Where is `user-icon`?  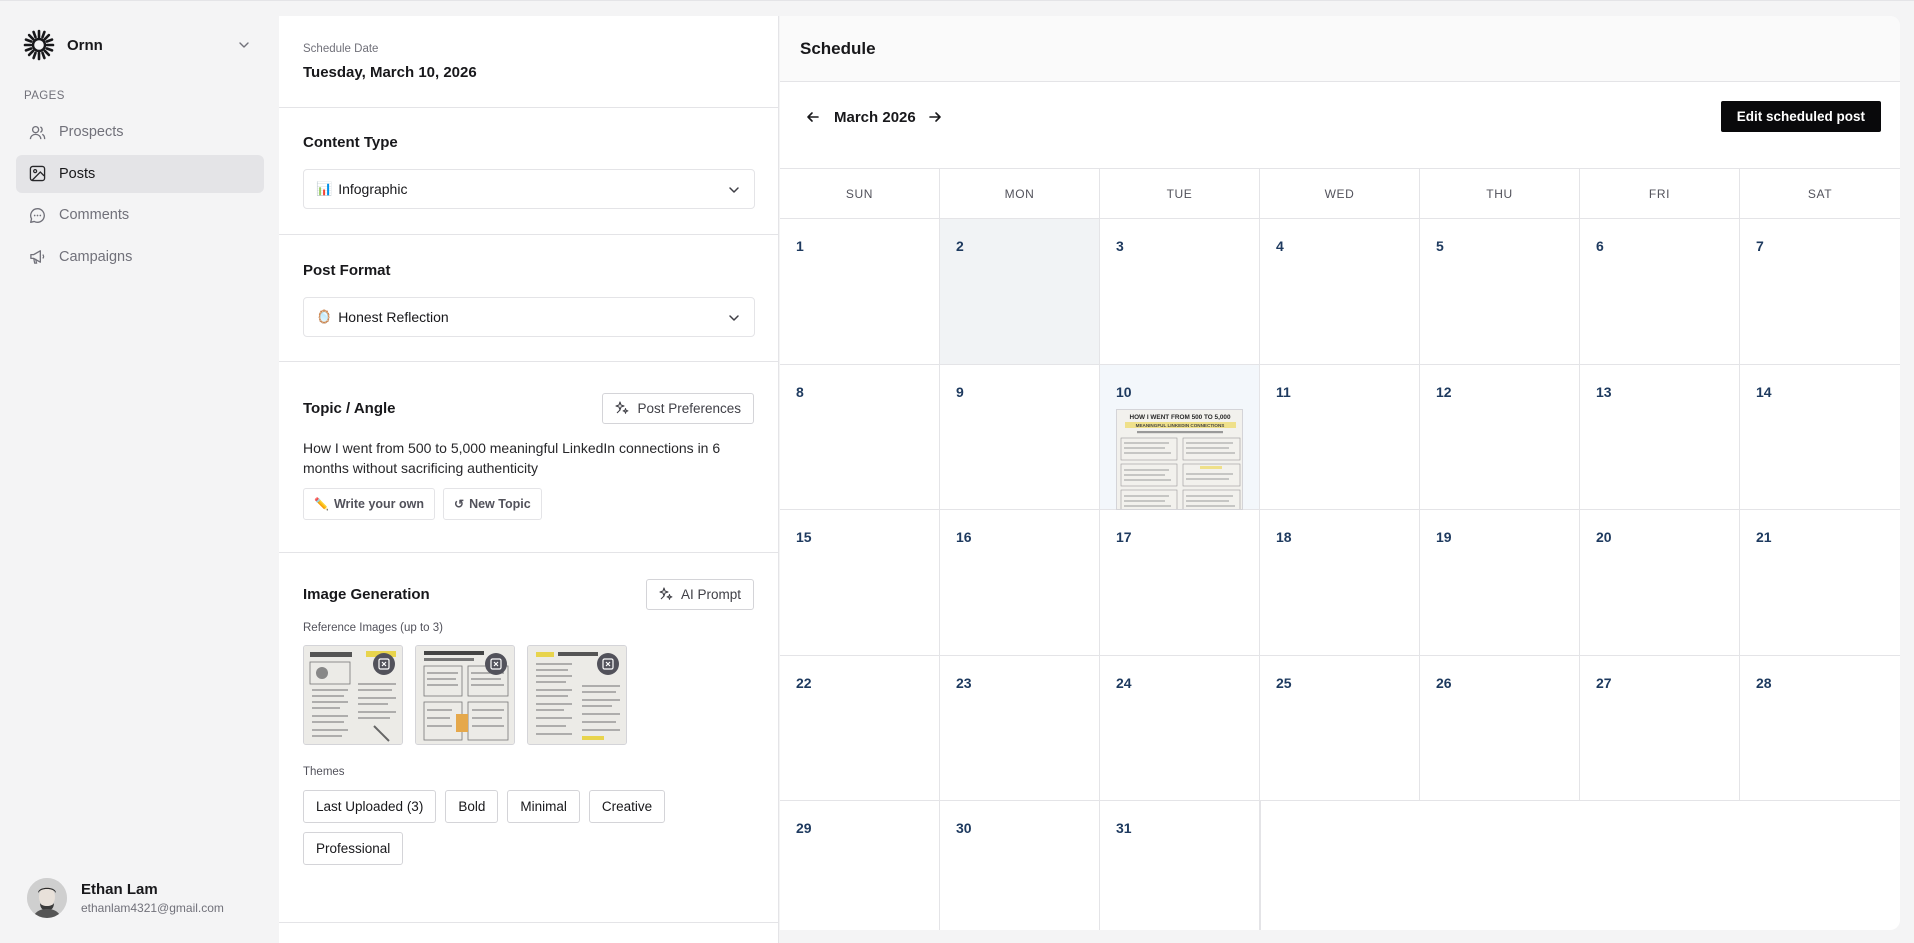 user-icon is located at coordinates (37, 132).